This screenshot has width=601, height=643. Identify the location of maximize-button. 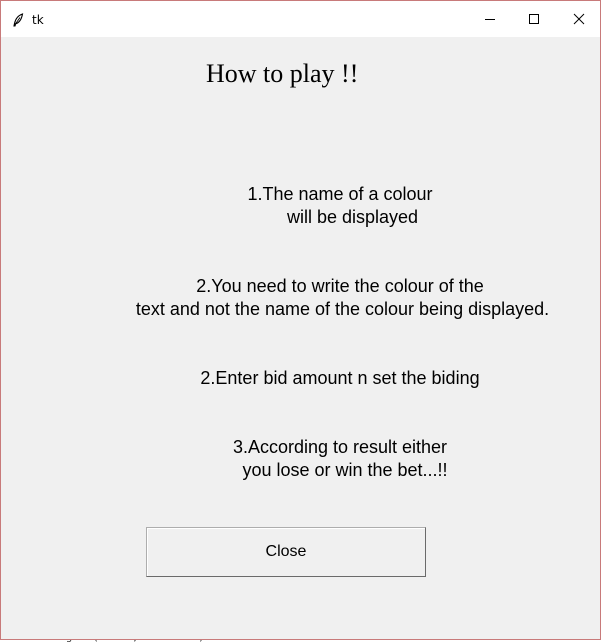
(534, 19).